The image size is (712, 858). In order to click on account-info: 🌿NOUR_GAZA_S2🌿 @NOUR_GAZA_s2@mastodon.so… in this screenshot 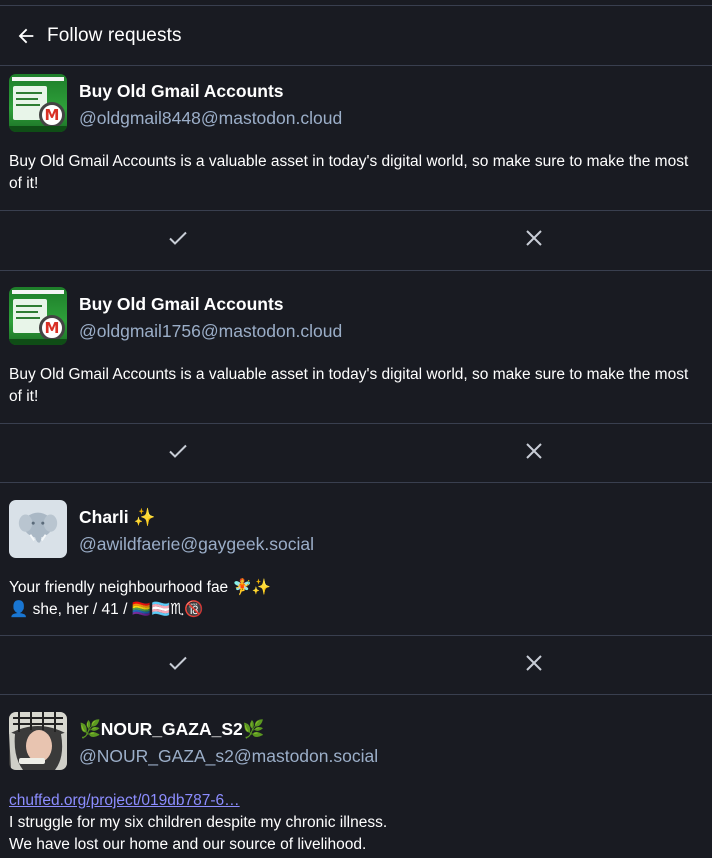, I will do `click(356, 732)`.